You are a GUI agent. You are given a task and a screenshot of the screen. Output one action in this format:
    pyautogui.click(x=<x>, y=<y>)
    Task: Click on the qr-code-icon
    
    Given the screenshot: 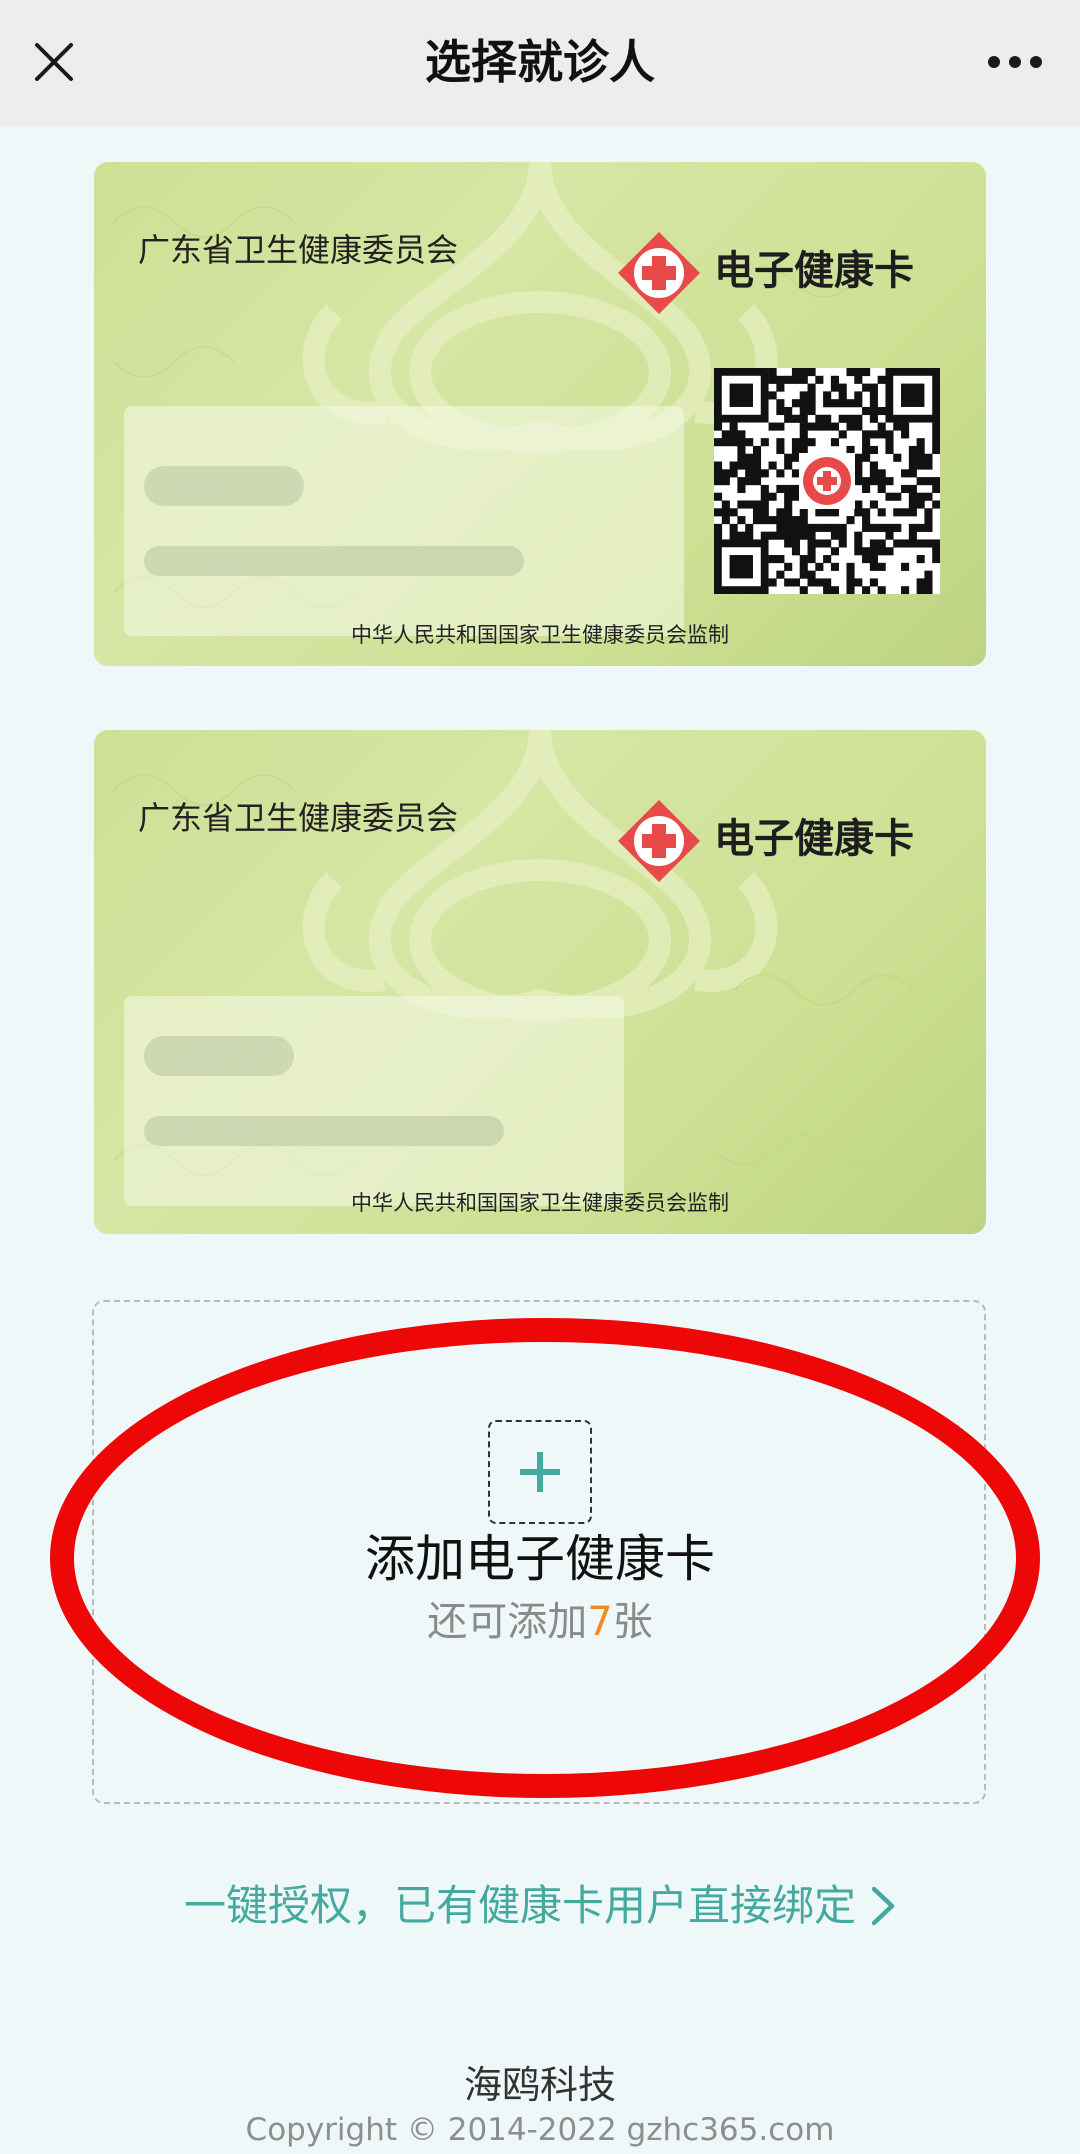 What is the action you would take?
    pyautogui.click(x=827, y=481)
    